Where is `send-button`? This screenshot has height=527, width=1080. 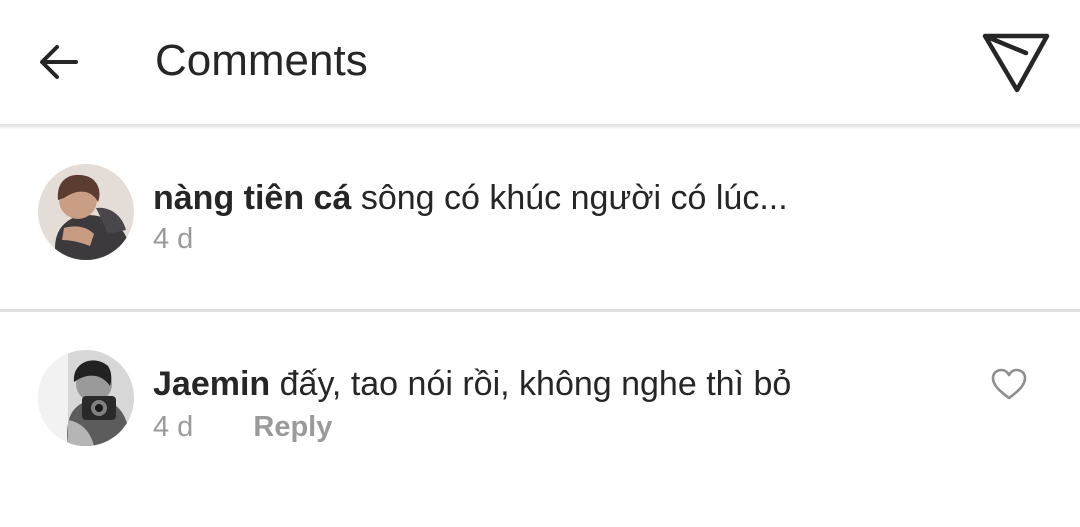
send-button is located at coordinates (1016, 62).